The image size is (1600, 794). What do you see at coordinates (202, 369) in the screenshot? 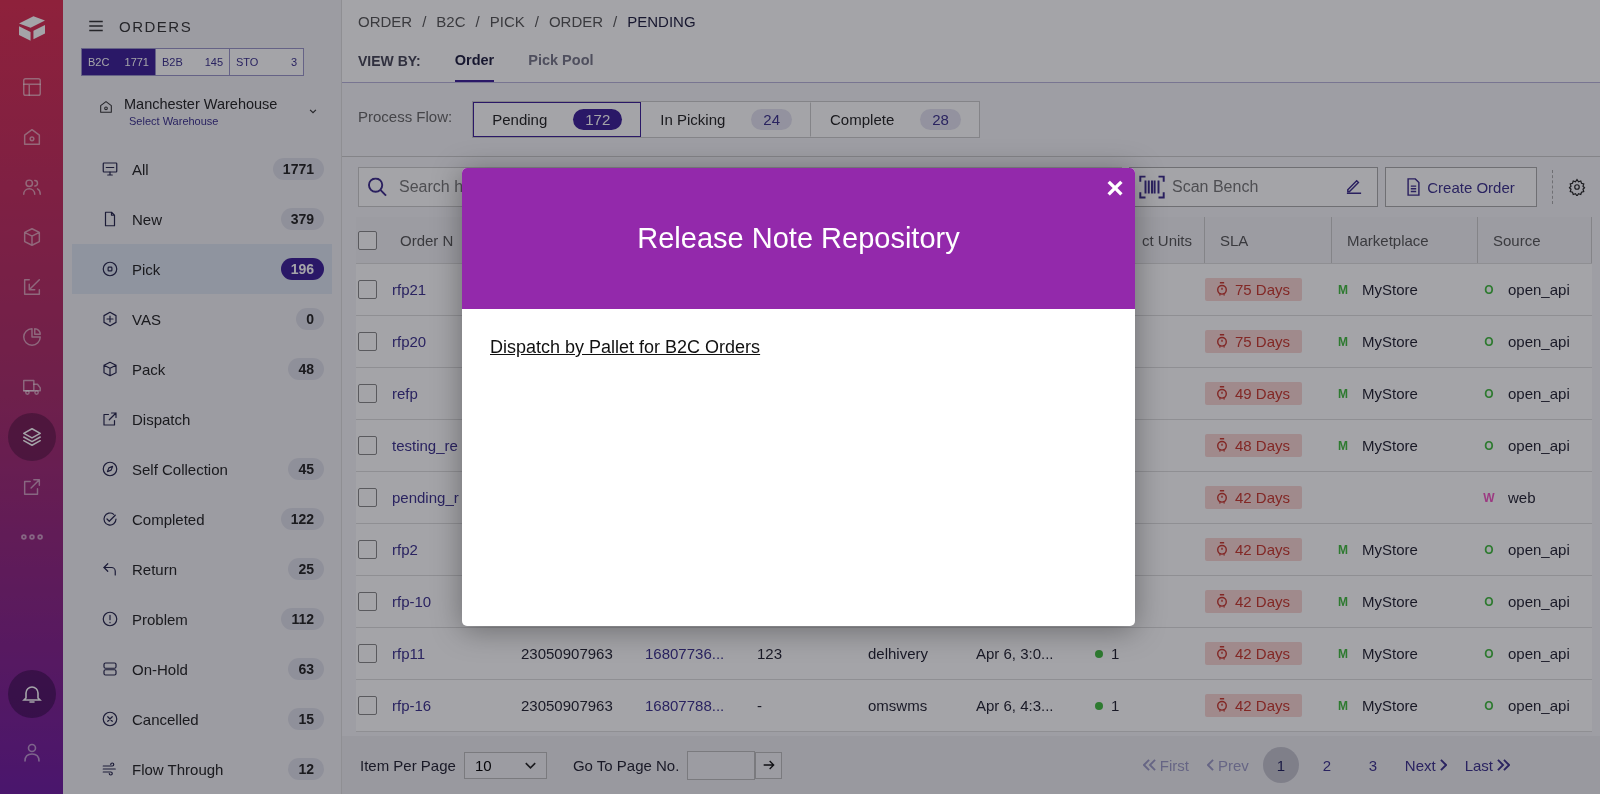
I see `sidebar-item: Pack 48` at bounding box center [202, 369].